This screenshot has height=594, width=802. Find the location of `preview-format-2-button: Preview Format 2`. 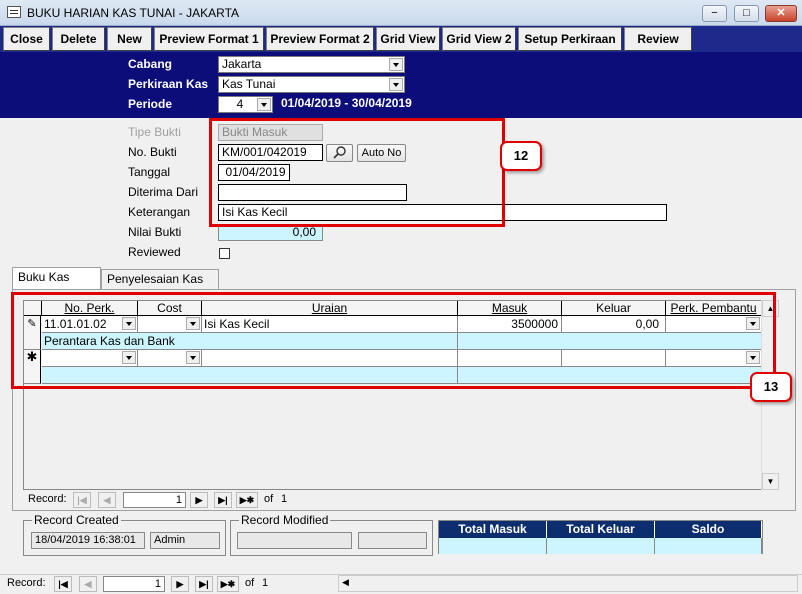

preview-format-2-button: Preview Format 2 is located at coordinates (320, 39).